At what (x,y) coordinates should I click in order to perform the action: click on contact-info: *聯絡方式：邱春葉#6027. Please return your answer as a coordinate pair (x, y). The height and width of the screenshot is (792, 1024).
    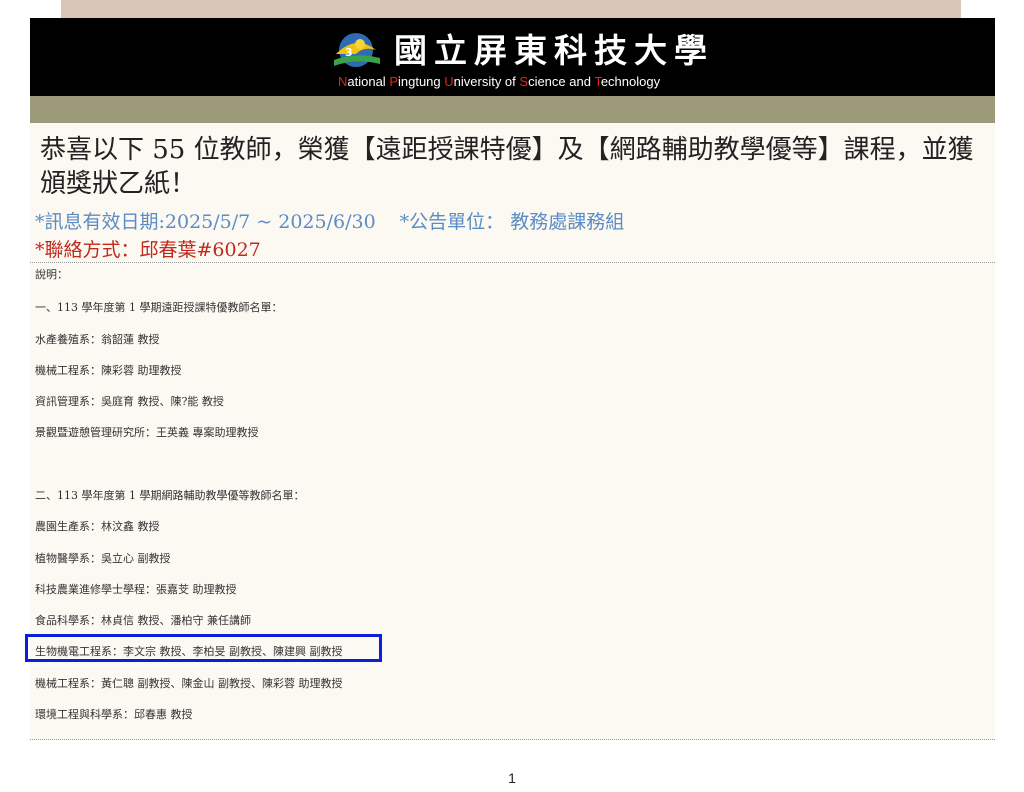
    Looking at the image, I should click on (148, 250).